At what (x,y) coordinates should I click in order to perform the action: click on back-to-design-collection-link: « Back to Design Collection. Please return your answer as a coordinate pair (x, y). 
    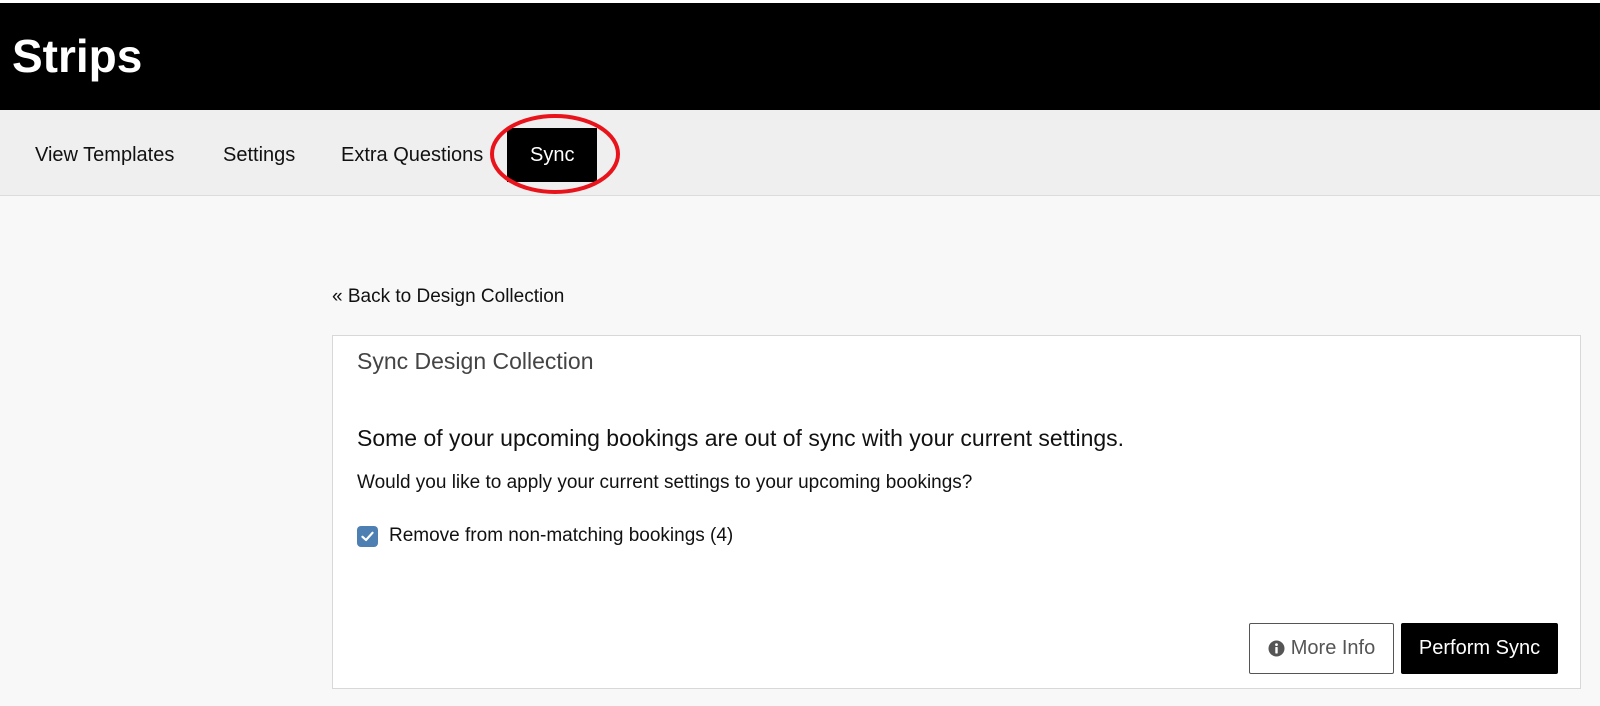
    Looking at the image, I should click on (448, 297).